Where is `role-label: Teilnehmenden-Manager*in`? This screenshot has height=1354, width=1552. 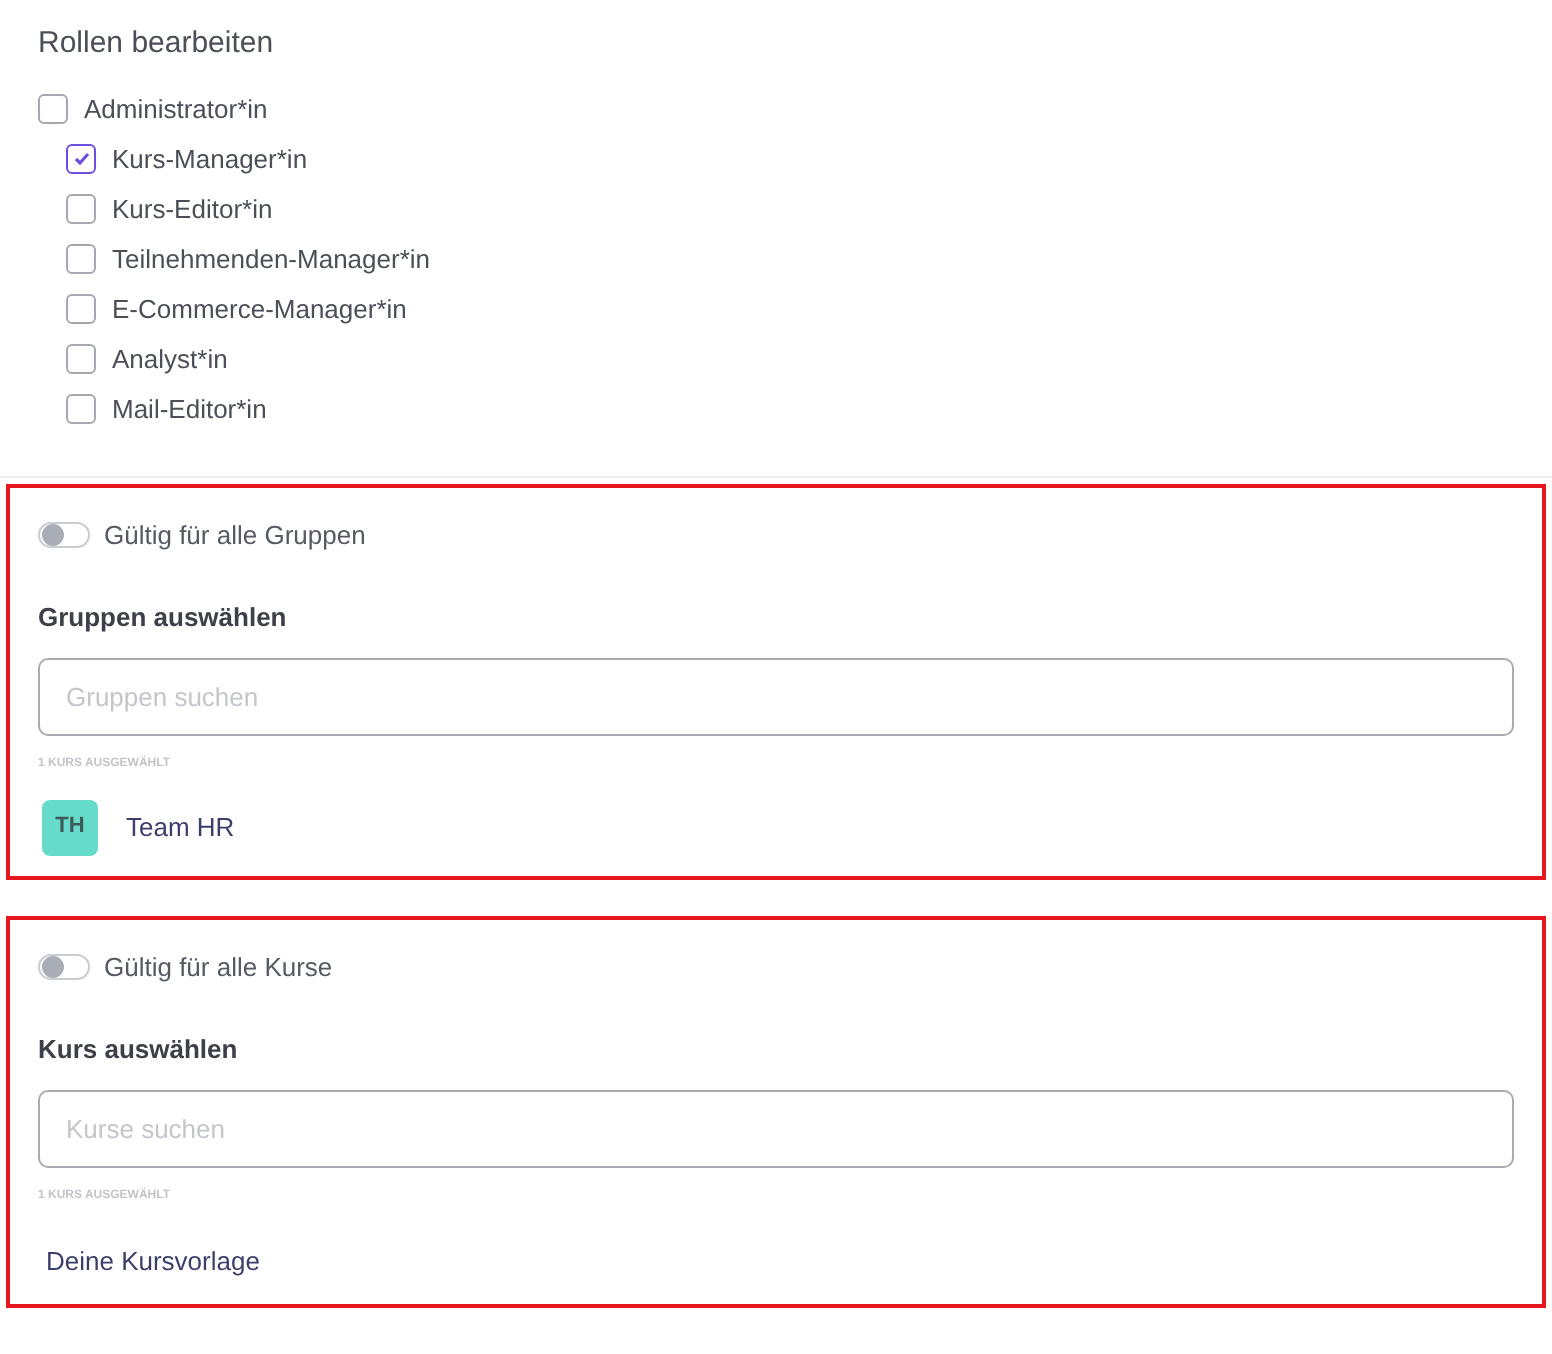
role-label: Teilnehmenden-Manager*in is located at coordinates (271, 259).